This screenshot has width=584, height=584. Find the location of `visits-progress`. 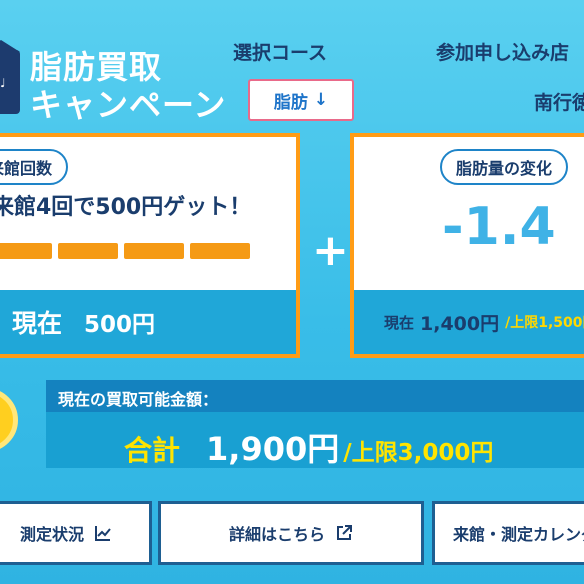

visits-progress is located at coordinates (125, 251).